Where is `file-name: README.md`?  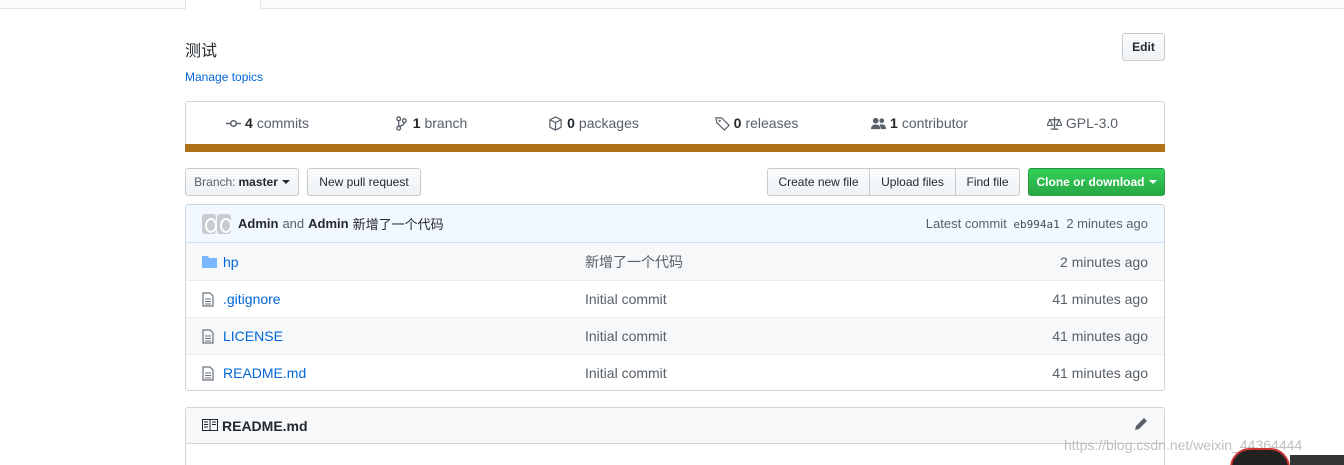
file-name: README.md is located at coordinates (404, 373).